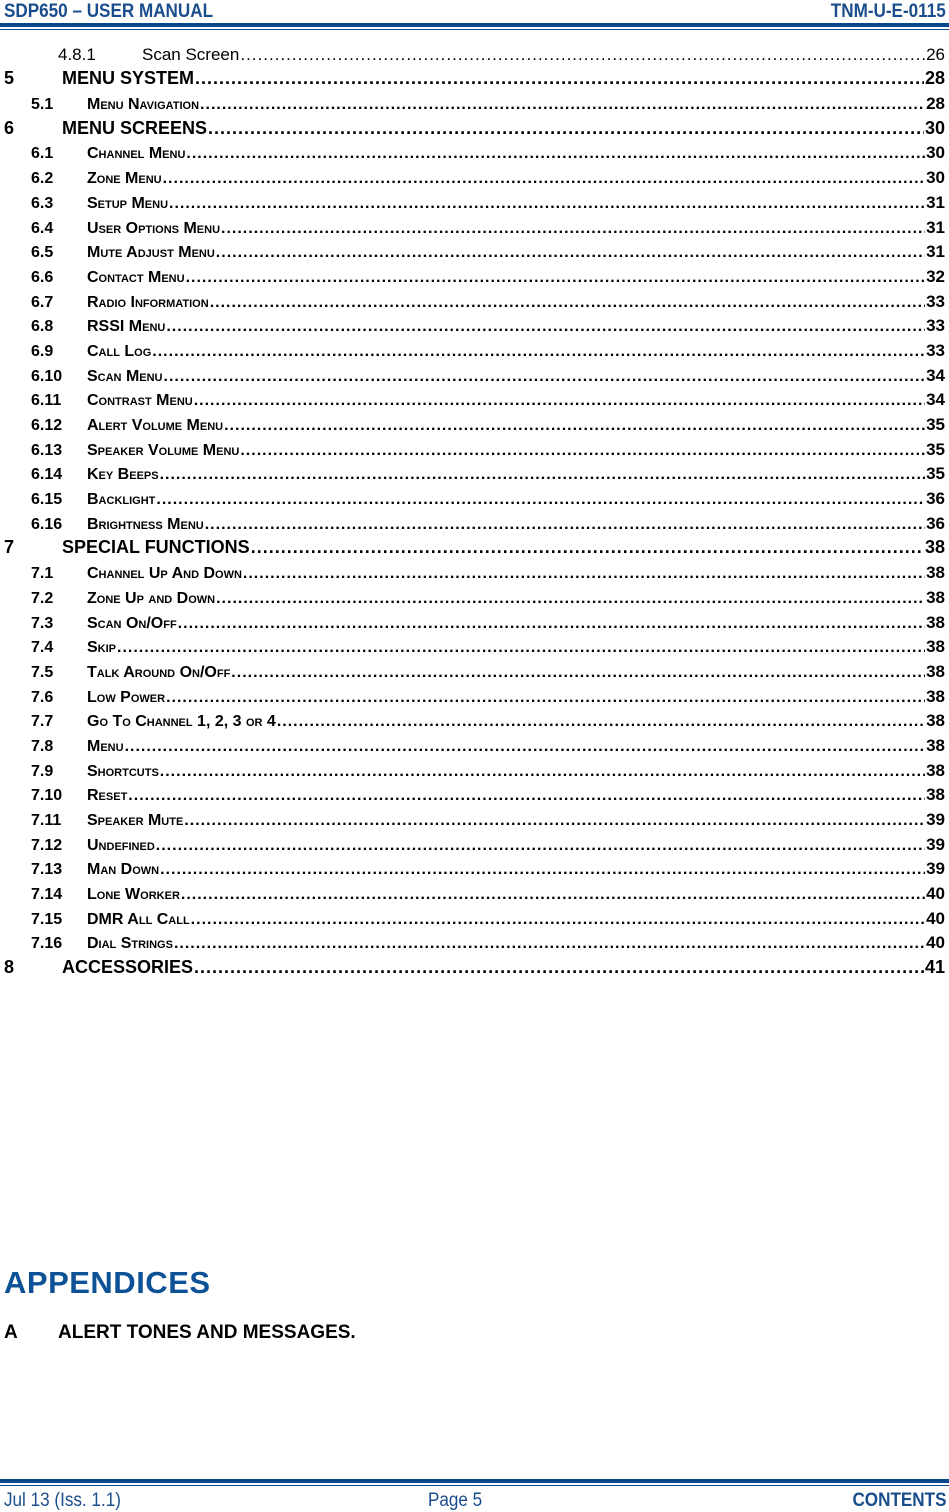  I want to click on toc-entry-number: 6.5, so click(42, 253).